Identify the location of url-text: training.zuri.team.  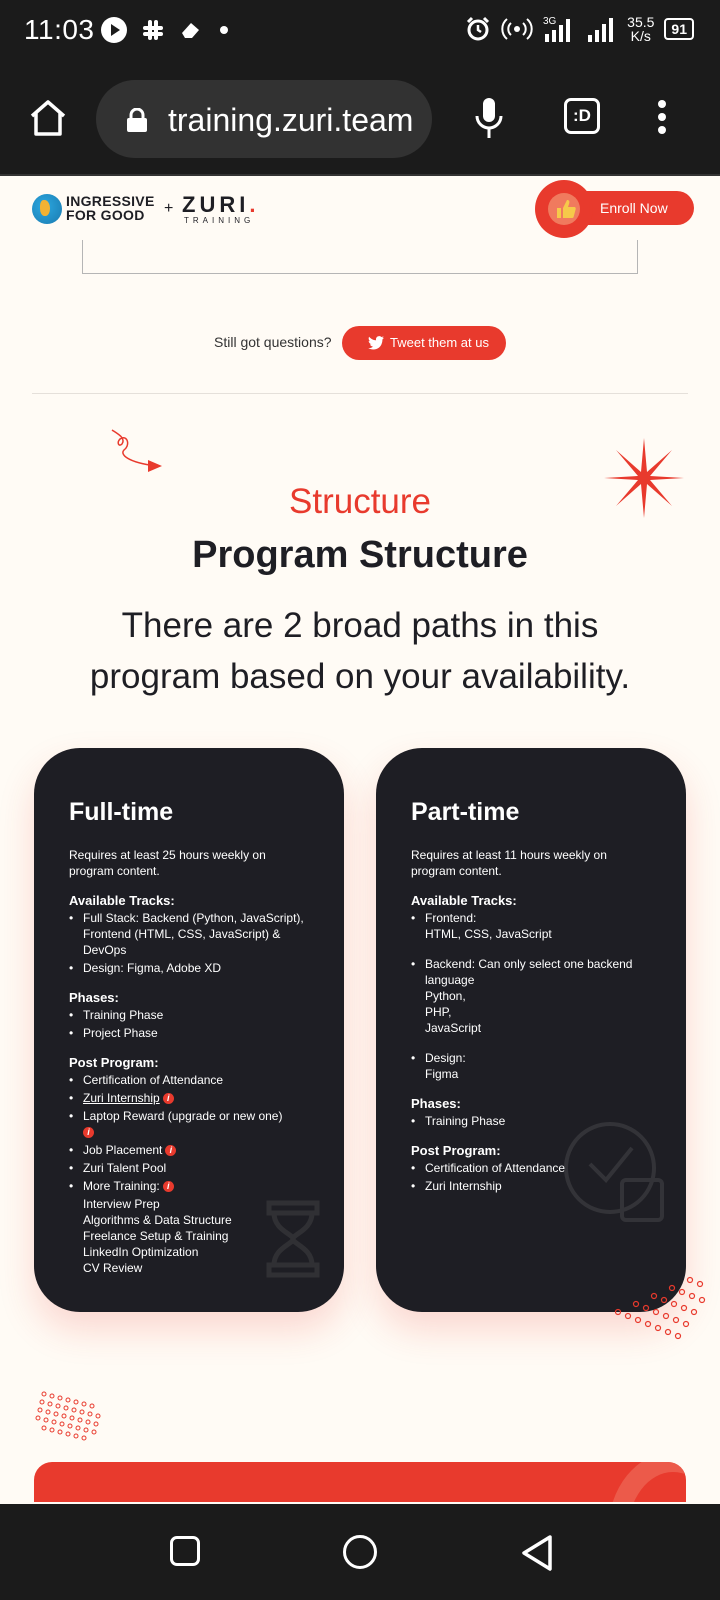
(291, 120).